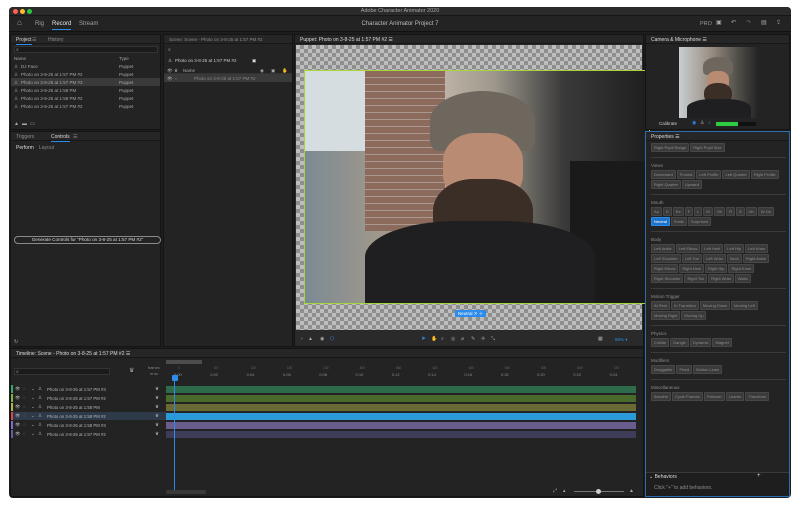 This screenshot has height=510, width=800. What do you see at coordinates (16, 124) in the screenshot?
I see `import-icon: ▲` at bounding box center [16, 124].